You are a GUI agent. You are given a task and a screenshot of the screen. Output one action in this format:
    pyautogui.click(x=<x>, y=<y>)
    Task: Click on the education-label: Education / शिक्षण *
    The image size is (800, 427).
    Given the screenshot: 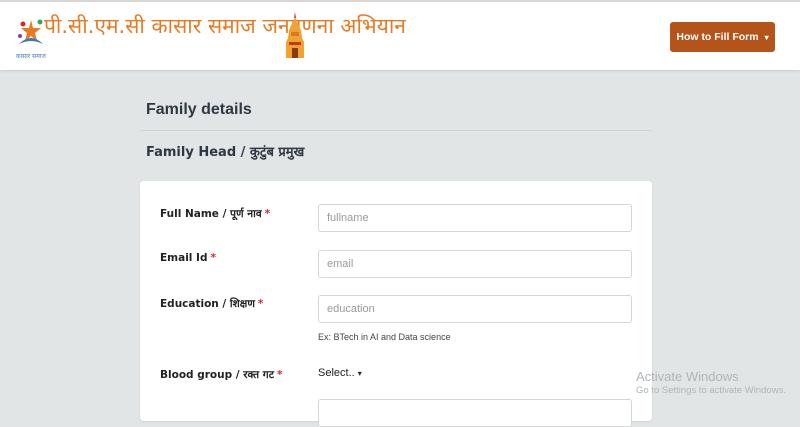 What is the action you would take?
    pyautogui.click(x=211, y=304)
    